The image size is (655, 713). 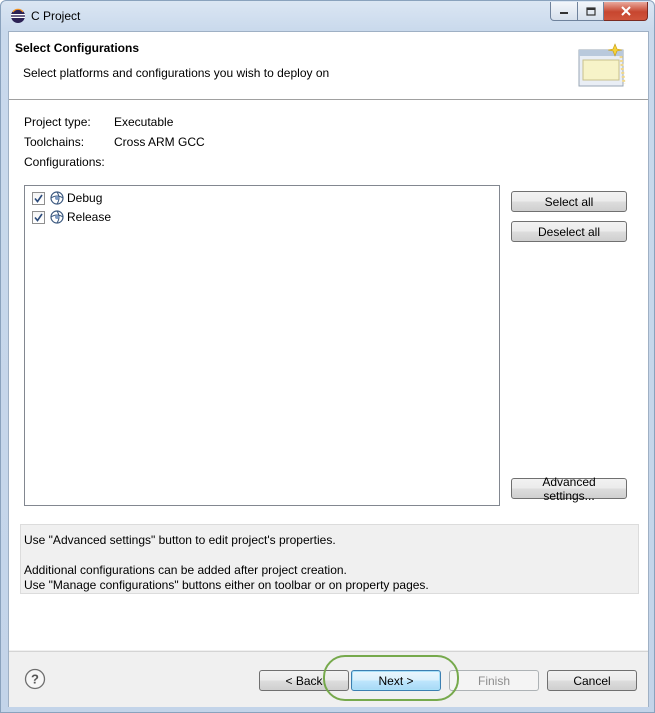 I want to click on window-controls, so click(x=599, y=11).